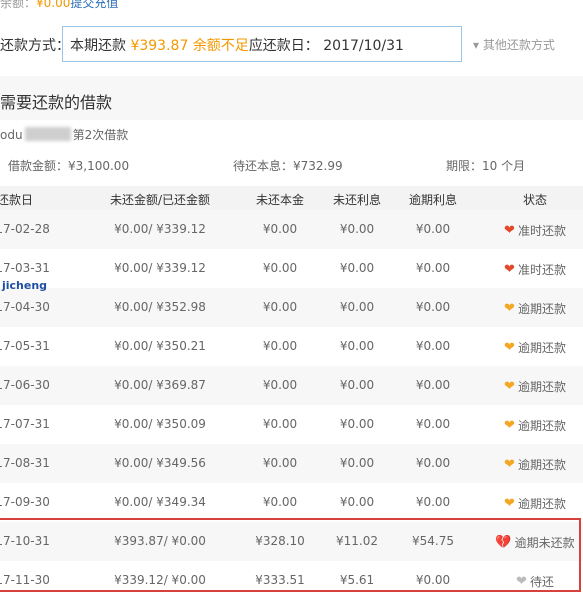  What do you see at coordinates (25, 463) in the screenshot?
I see `due-date-cell: 2017-08-31` at bounding box center [25, 463].